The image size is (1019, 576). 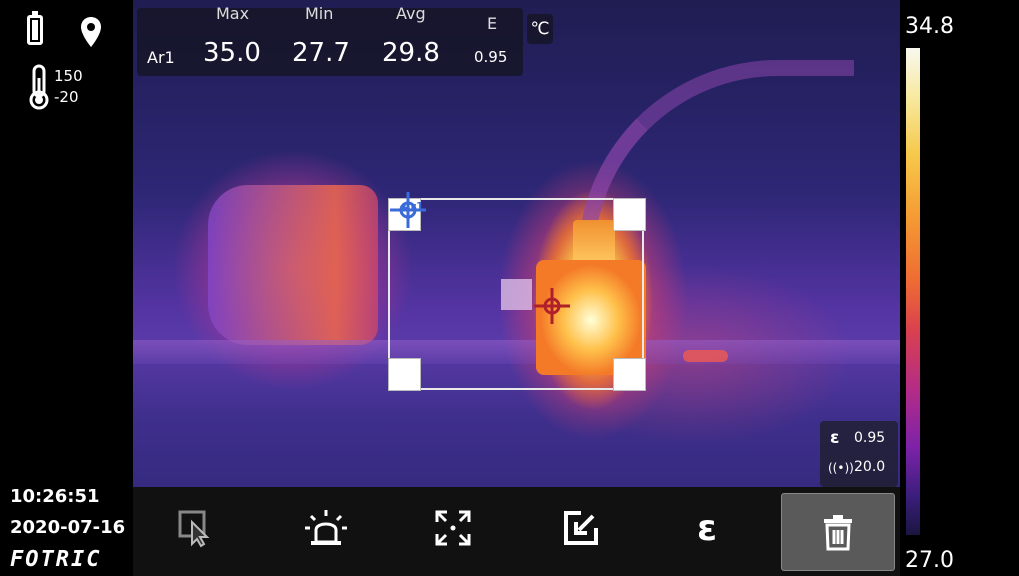 I want to click on roi-handle-bottom-left, so click(x=404, y=374).